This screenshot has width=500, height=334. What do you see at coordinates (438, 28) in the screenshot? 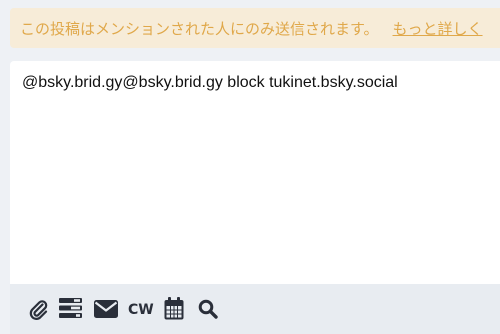
I see `learn-more-link: もっと詳しく` at bounding box center [438, 28].